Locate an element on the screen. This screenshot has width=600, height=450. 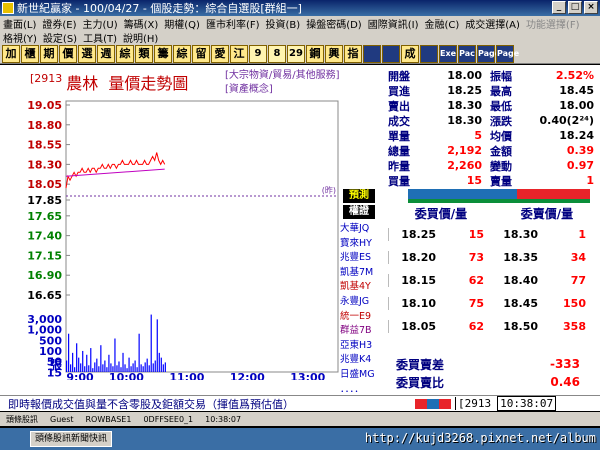
menu-item: 證券(E) is located at coordinates (59, 23).